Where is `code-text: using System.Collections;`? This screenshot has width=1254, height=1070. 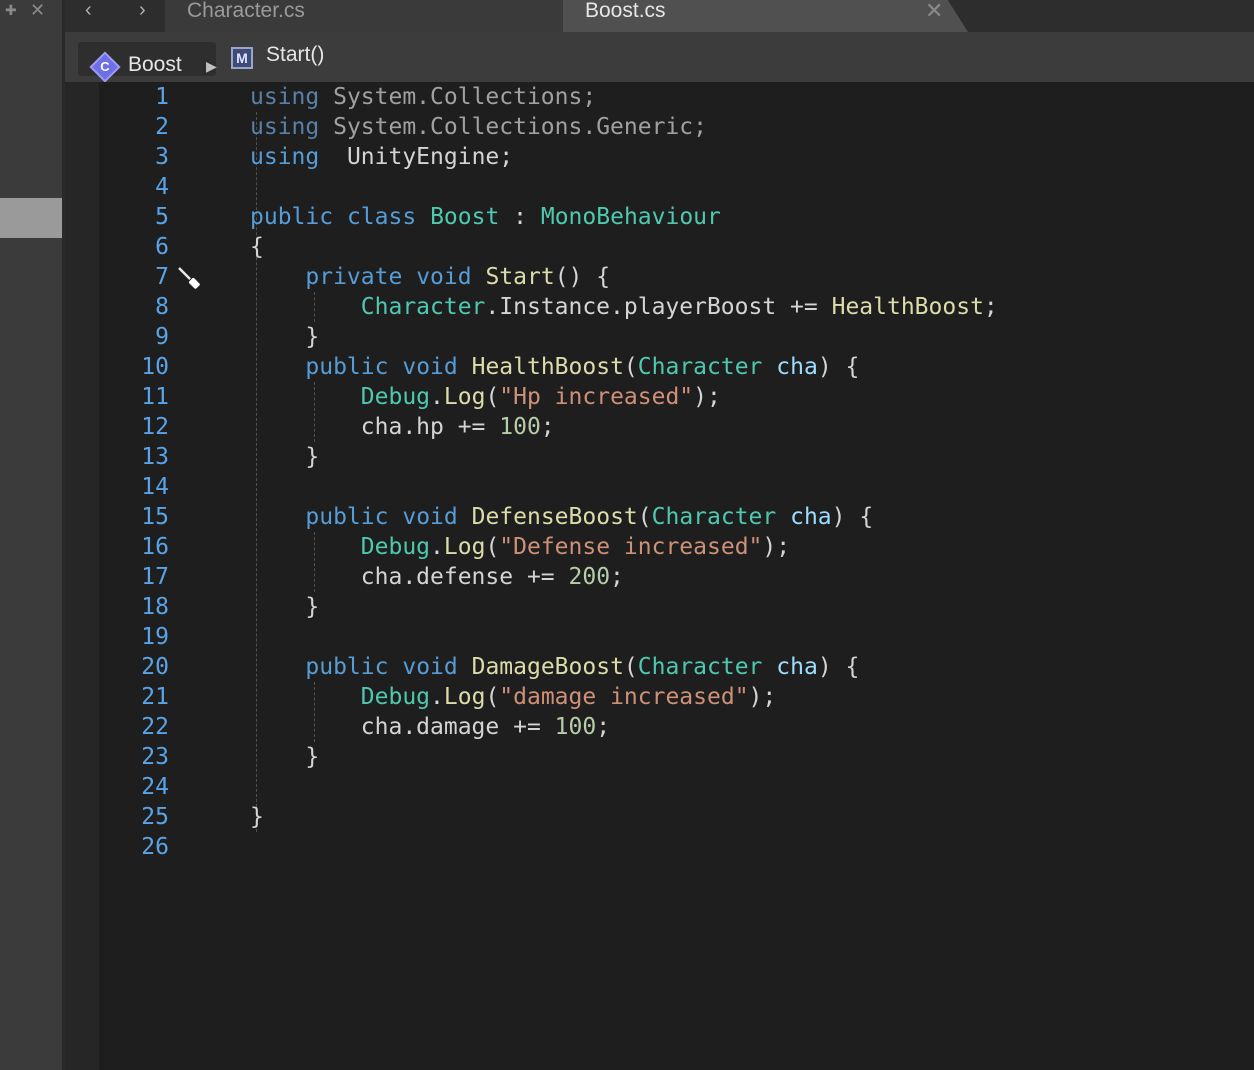 code-text: using System.Collections; is located at coordinates (423, 97).